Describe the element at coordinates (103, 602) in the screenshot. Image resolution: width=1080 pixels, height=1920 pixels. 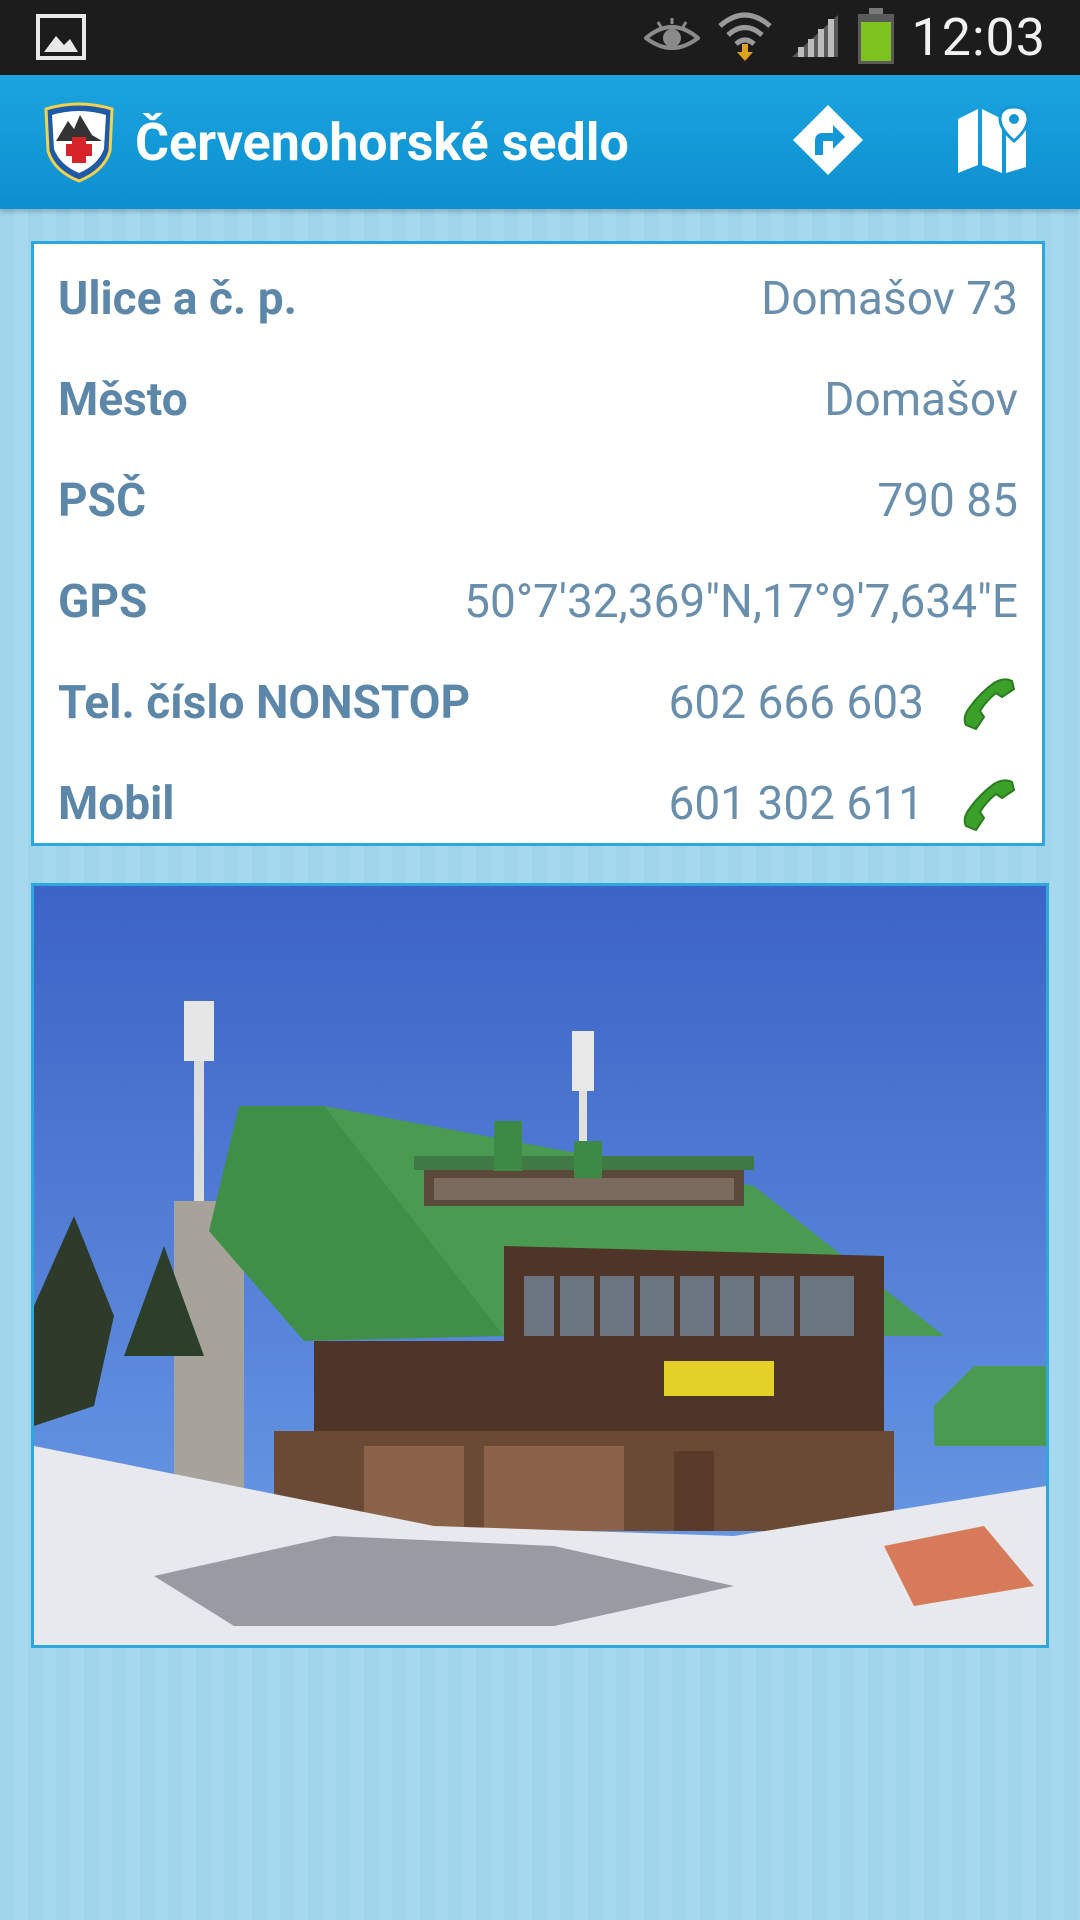
I see `detail-label: GPS` at that location.